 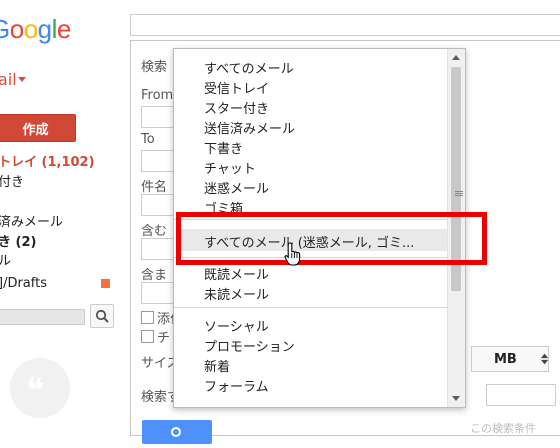 What do you see at coordinates (236, 107) in the screenshot?
I see `option-starred: スター付き` at bounding box center [236, 107].